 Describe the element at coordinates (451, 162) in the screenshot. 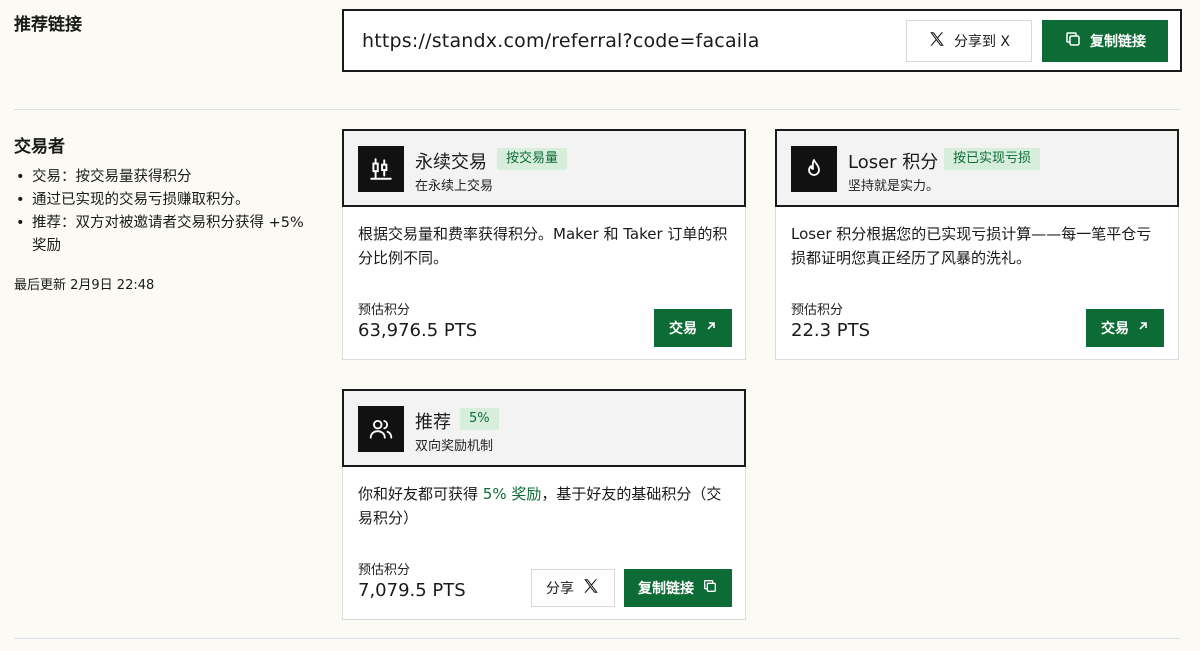

I see `perp-card-title: 永续交易` at that location.